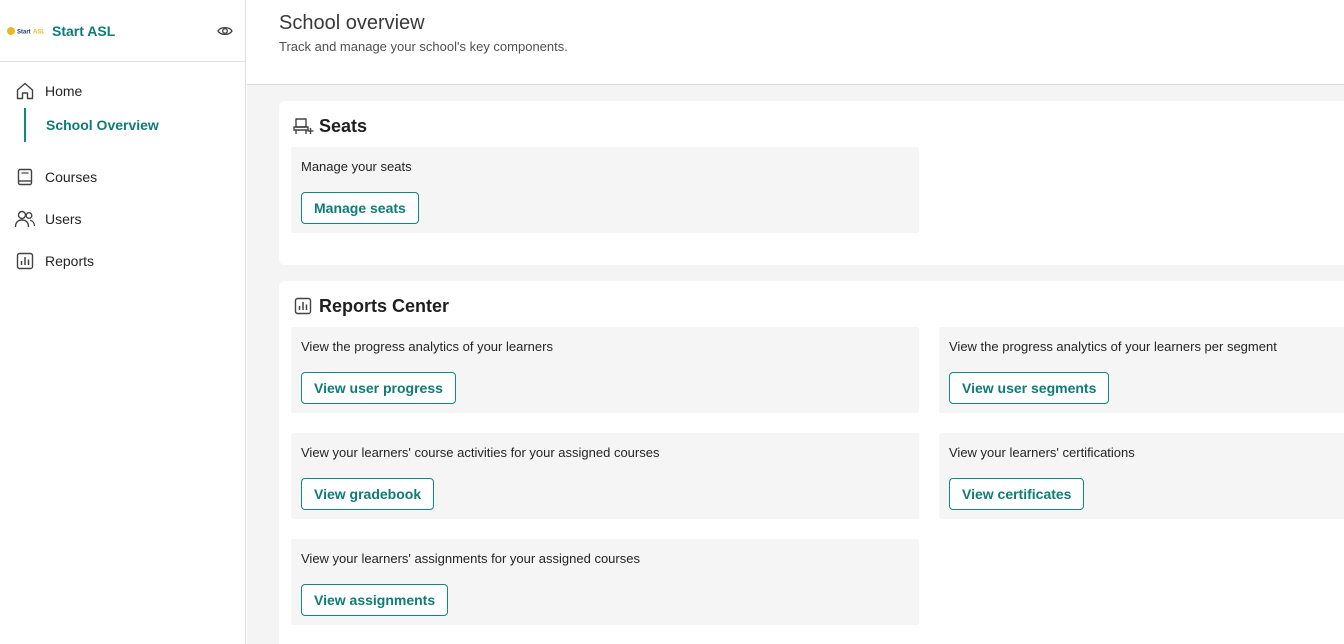  I want to click on sidebar-item-label: Home, so click(64, 91).